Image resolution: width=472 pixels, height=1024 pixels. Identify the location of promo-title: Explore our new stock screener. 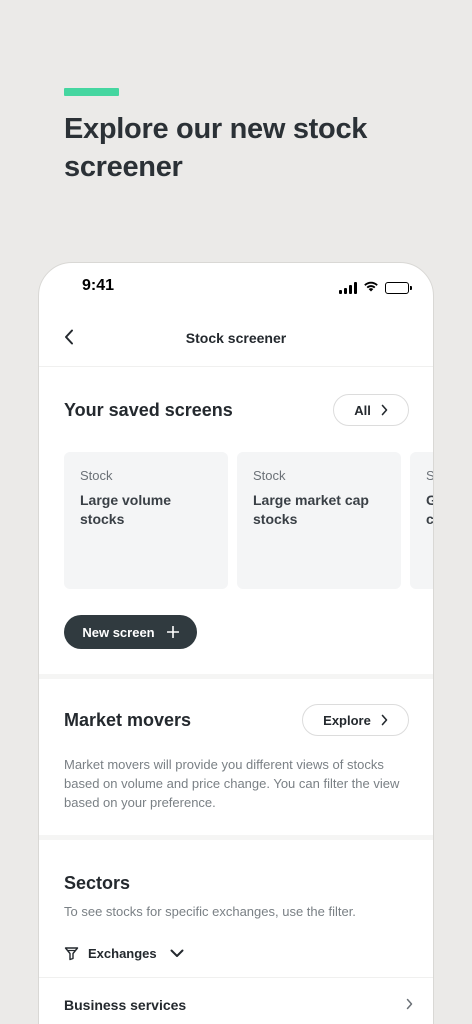
(216, 148).